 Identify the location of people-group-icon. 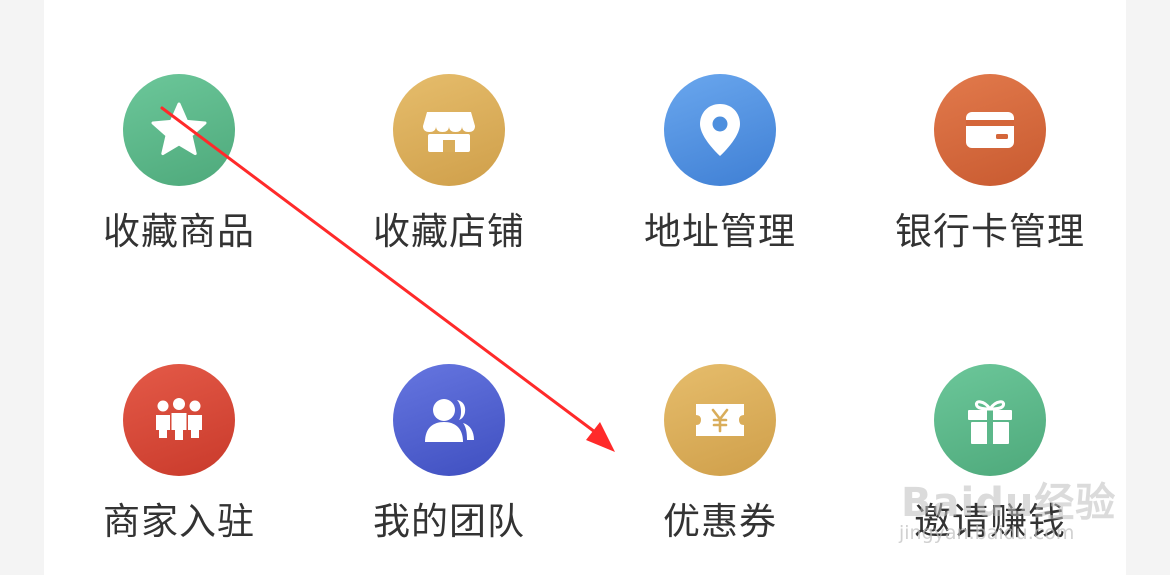
(179, 419).